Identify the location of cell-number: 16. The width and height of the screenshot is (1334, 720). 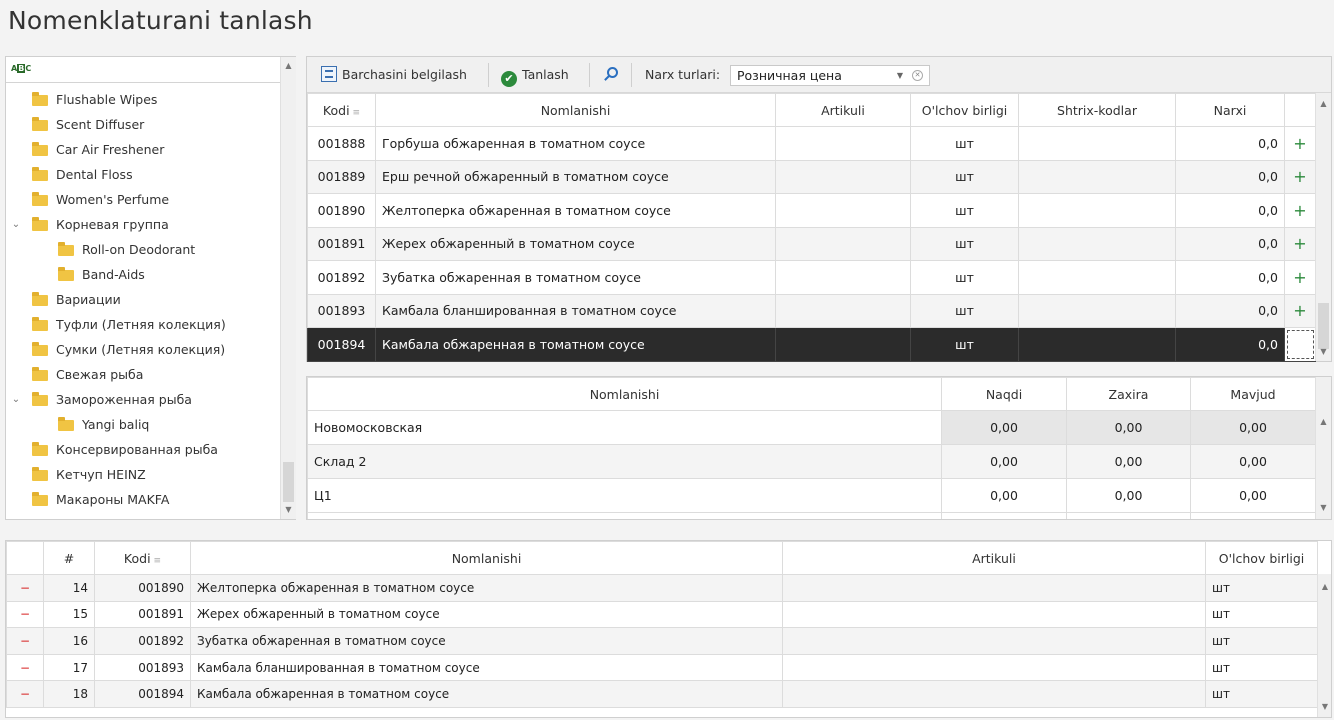
(69, 641).